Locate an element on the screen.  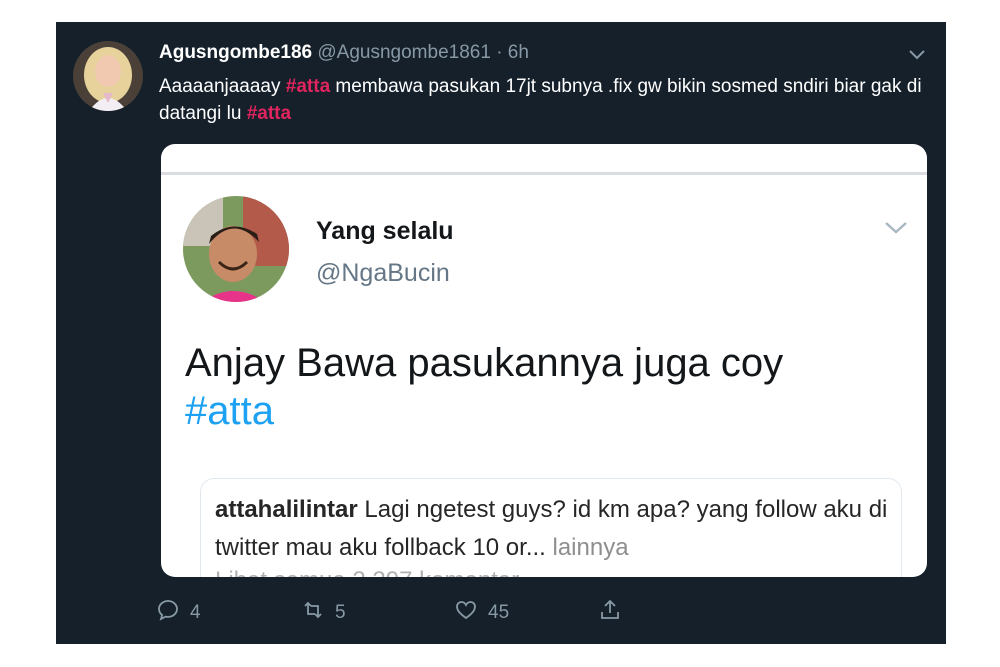
user-handle: @Agusngombe1861 is located at coordinates (404, 52).